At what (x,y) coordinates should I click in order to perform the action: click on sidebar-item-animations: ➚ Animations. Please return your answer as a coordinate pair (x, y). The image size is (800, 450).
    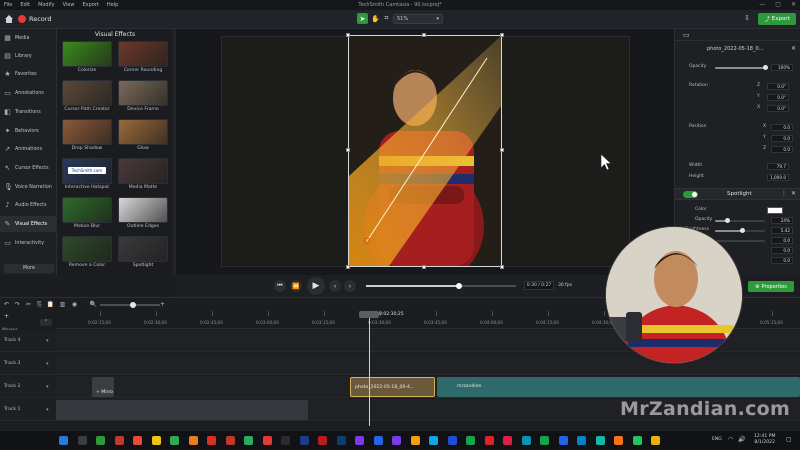
    Looking at the image, I should click on (28, 149).